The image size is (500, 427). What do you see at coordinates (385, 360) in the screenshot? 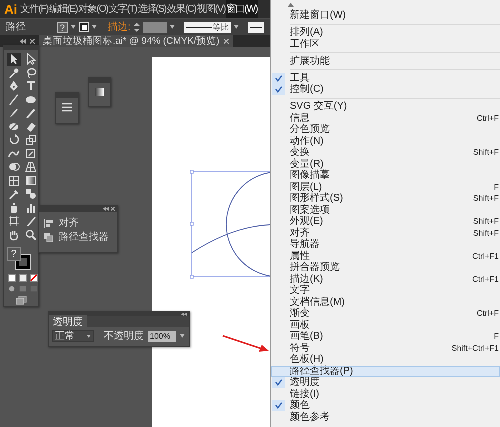
I see `menu-item: 色板(H)` at bounding box center [385, 360].